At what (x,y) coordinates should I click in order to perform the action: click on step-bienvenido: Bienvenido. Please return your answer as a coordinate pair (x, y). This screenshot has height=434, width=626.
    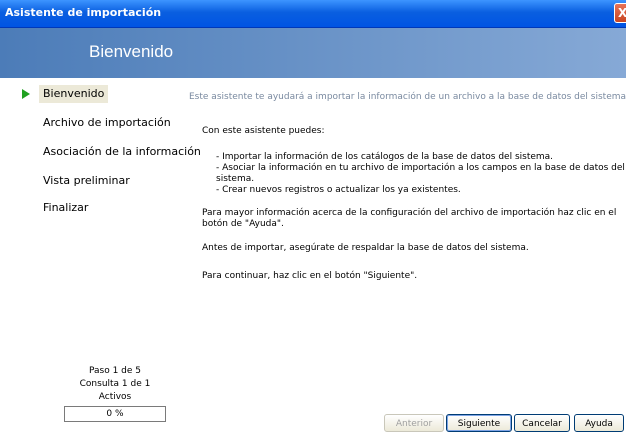
    Looking at the image, I should click on (74, 94).